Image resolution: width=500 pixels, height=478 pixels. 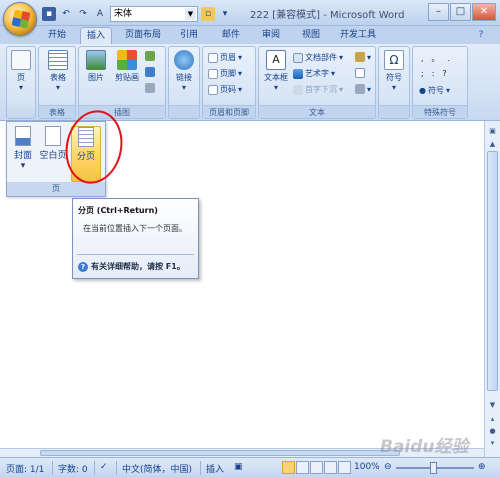 What do you see at coordinates (492, 145) in the screenshot?
I see `scroll-up-icon: ▲` at bounding box center [492, 145].